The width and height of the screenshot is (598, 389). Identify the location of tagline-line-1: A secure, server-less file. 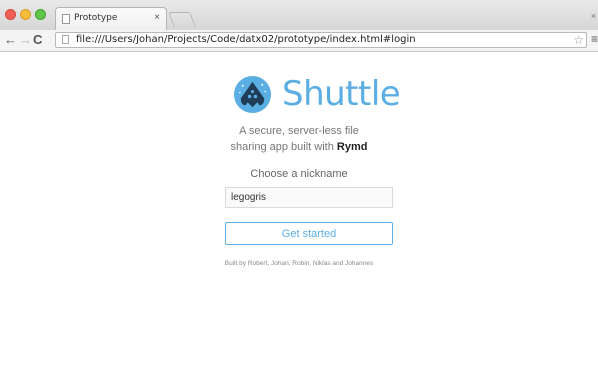
(299, 131).